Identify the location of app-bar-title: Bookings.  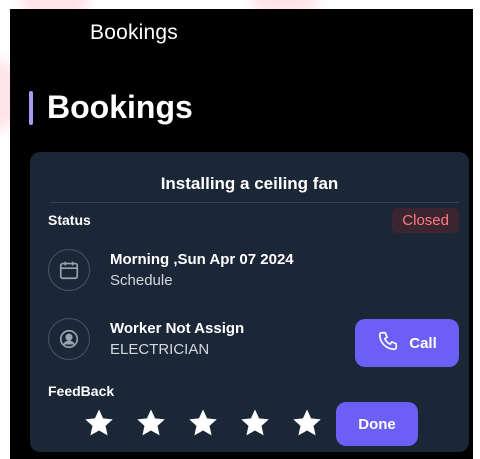
(134, 32).